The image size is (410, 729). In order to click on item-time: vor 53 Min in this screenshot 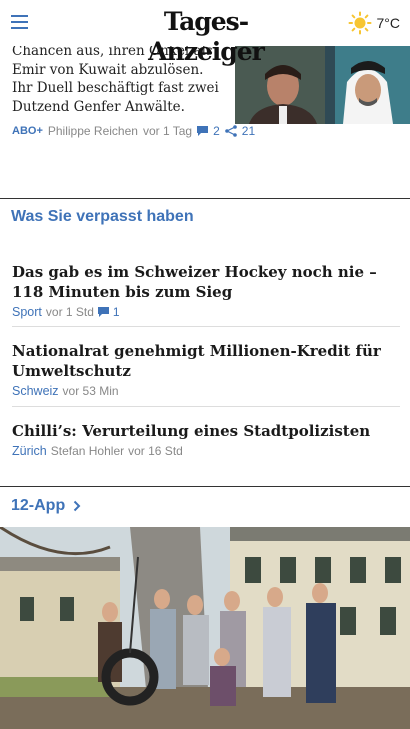, I will do `click(90, 391)`.